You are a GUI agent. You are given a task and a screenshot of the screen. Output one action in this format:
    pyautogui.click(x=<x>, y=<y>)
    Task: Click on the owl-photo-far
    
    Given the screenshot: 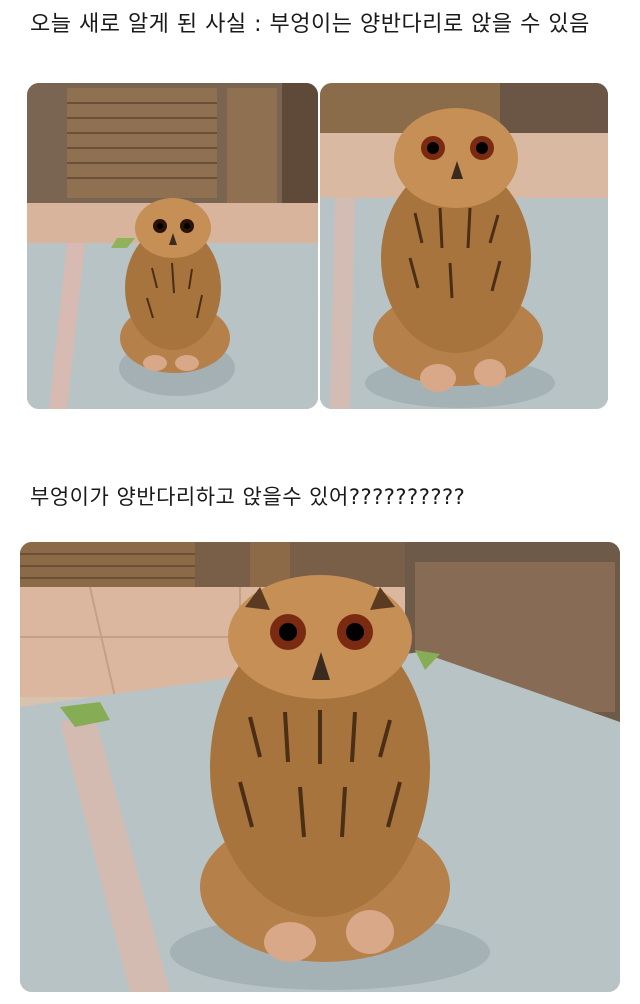 What is the action you would take?
    pyautogui.click(x=172, y=246)
    